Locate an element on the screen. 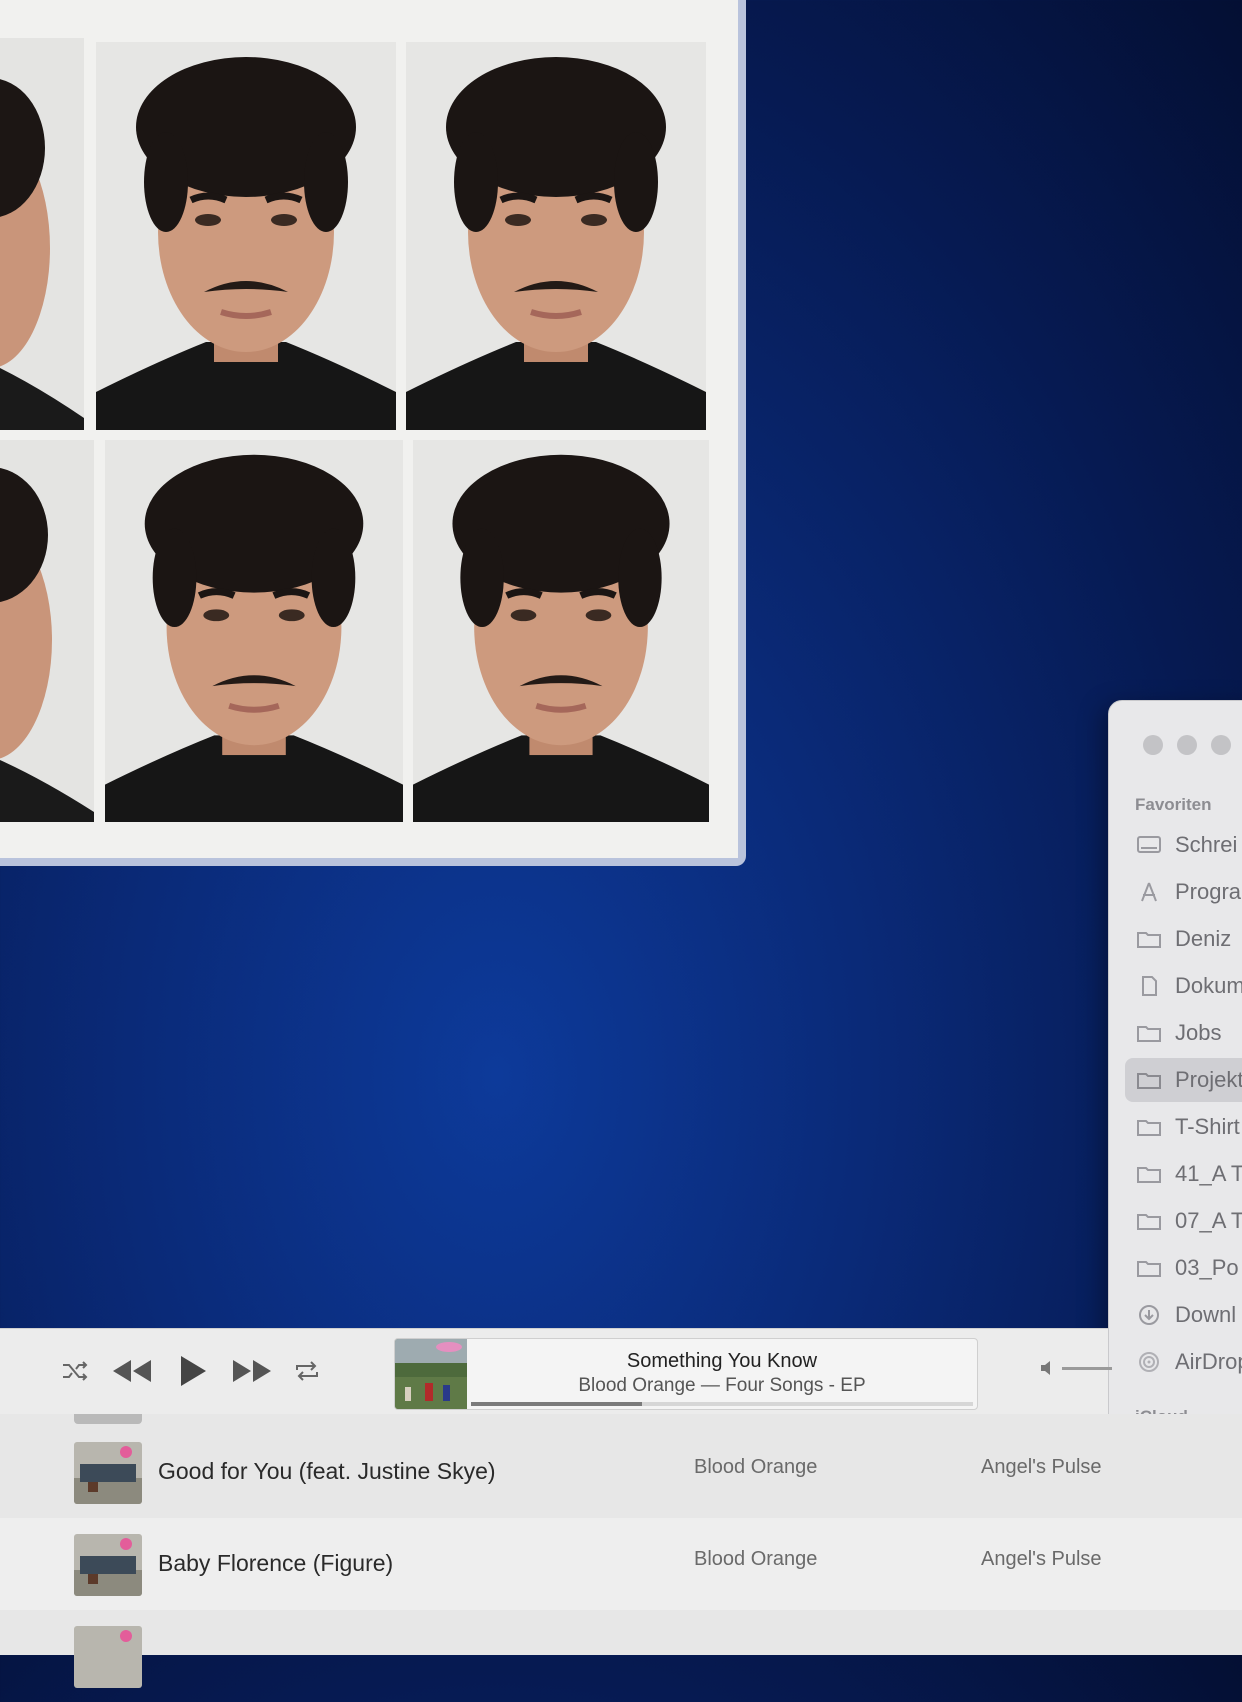 This screenshot has height=1702, width=1242. sidebar-item-jobs: Jobs is located at coordinates (1183, 1033).